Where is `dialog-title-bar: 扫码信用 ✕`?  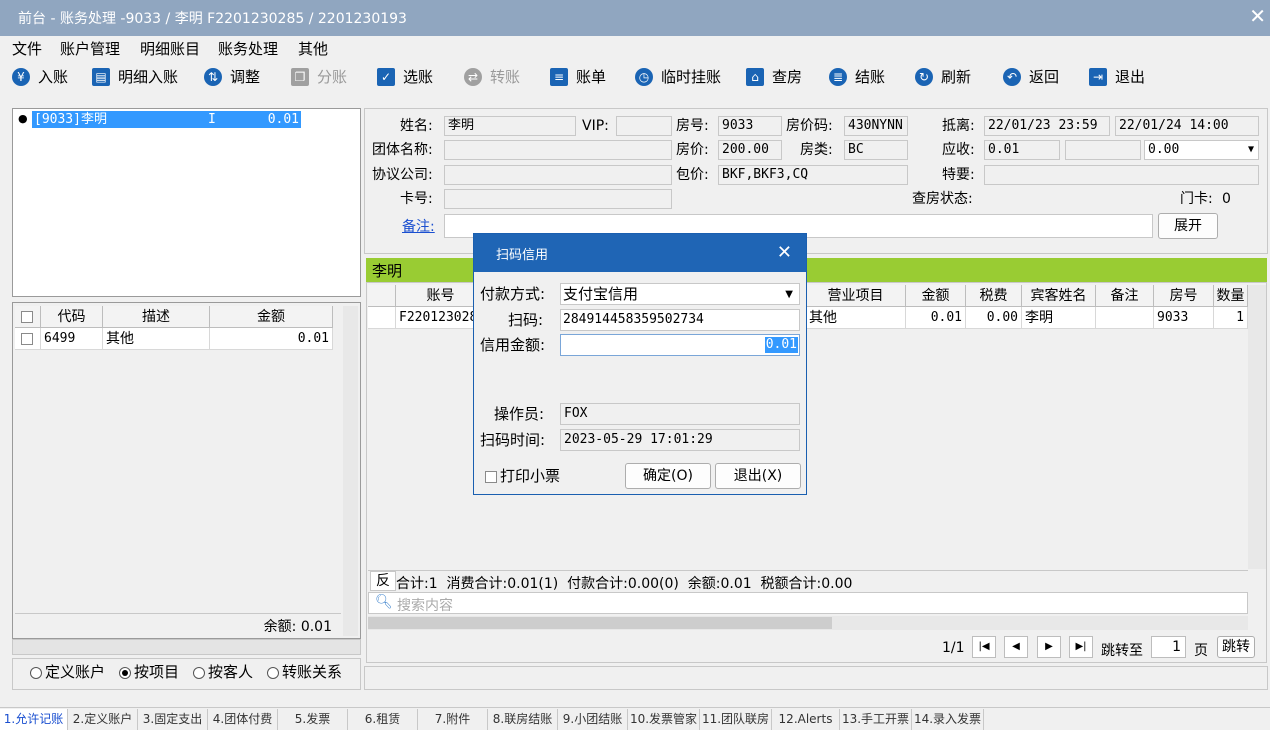 dialog-title-bar: 扫码信用 ✕ is located at coordinates (640, 253).